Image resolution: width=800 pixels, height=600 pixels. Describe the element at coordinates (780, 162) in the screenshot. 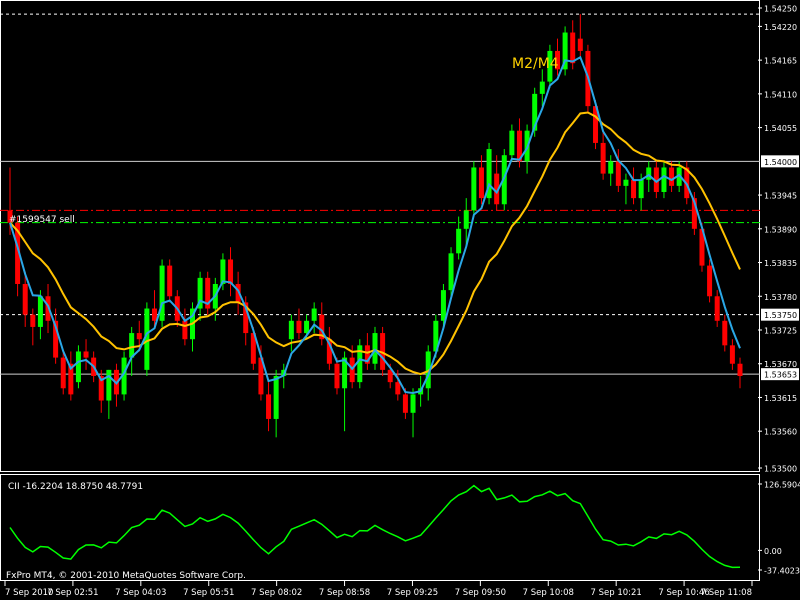

I see `price-highlight-label: 1.54000` at that location.